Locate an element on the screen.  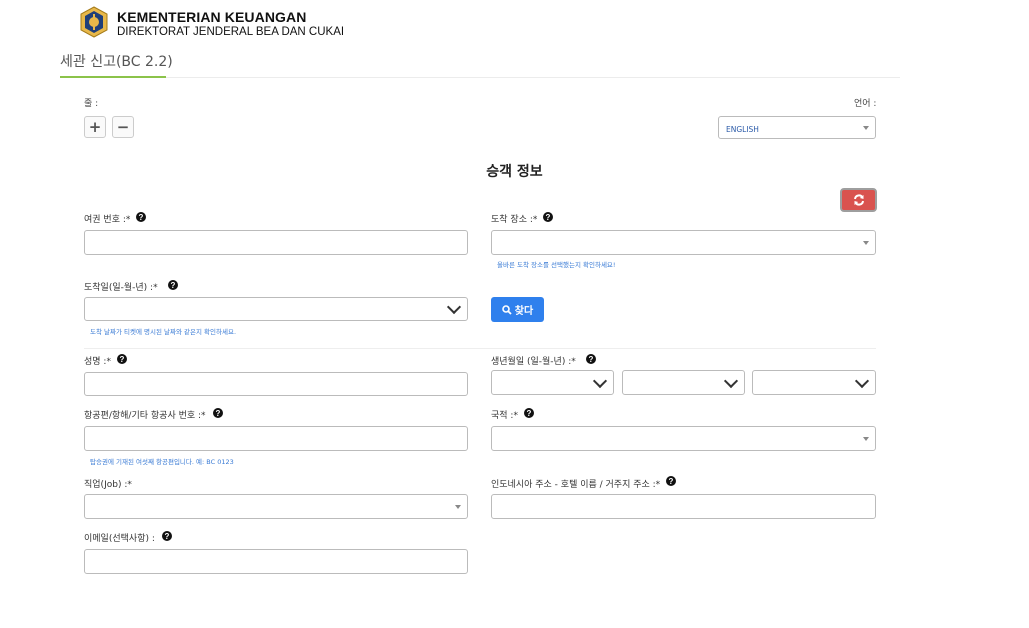
row-label: 줄 : is located at coordinates (91, 104).